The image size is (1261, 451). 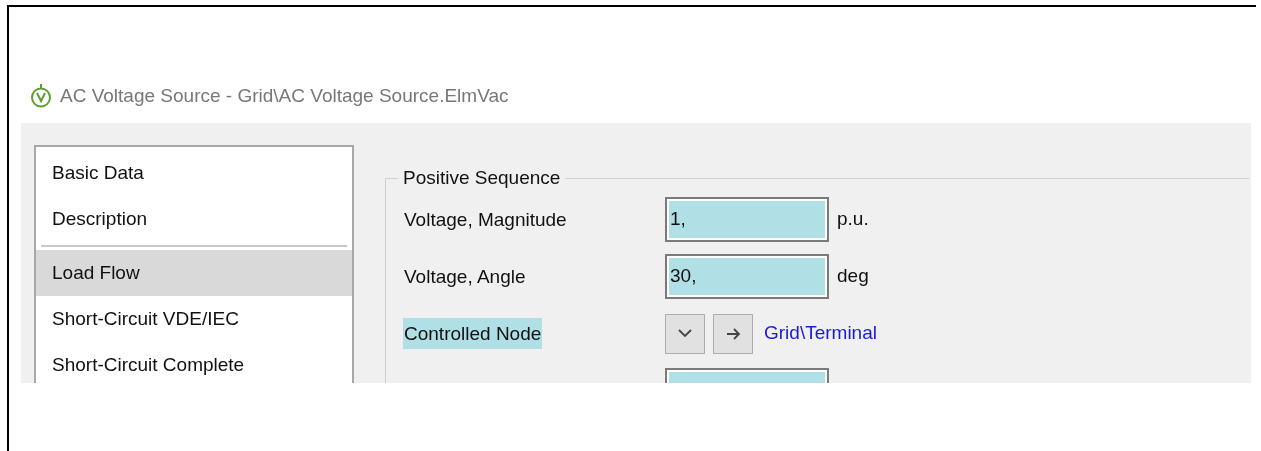 I want to click on field-label: Voltage, Angle, so click(x=465, y=277).